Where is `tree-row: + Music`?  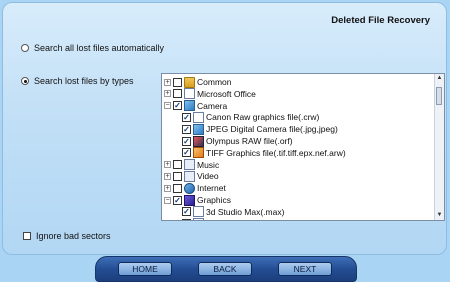
tree-row: + Music is located at coordinates (191, 165).